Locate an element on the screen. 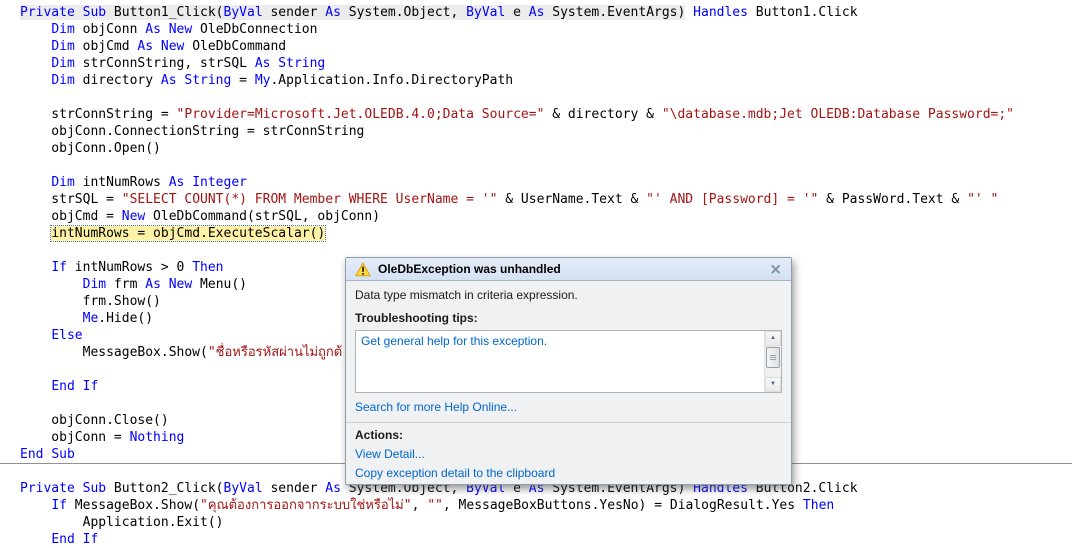 This screenshot has width=1072, height=548. code-token: Private is located at coordinates (47, 12).